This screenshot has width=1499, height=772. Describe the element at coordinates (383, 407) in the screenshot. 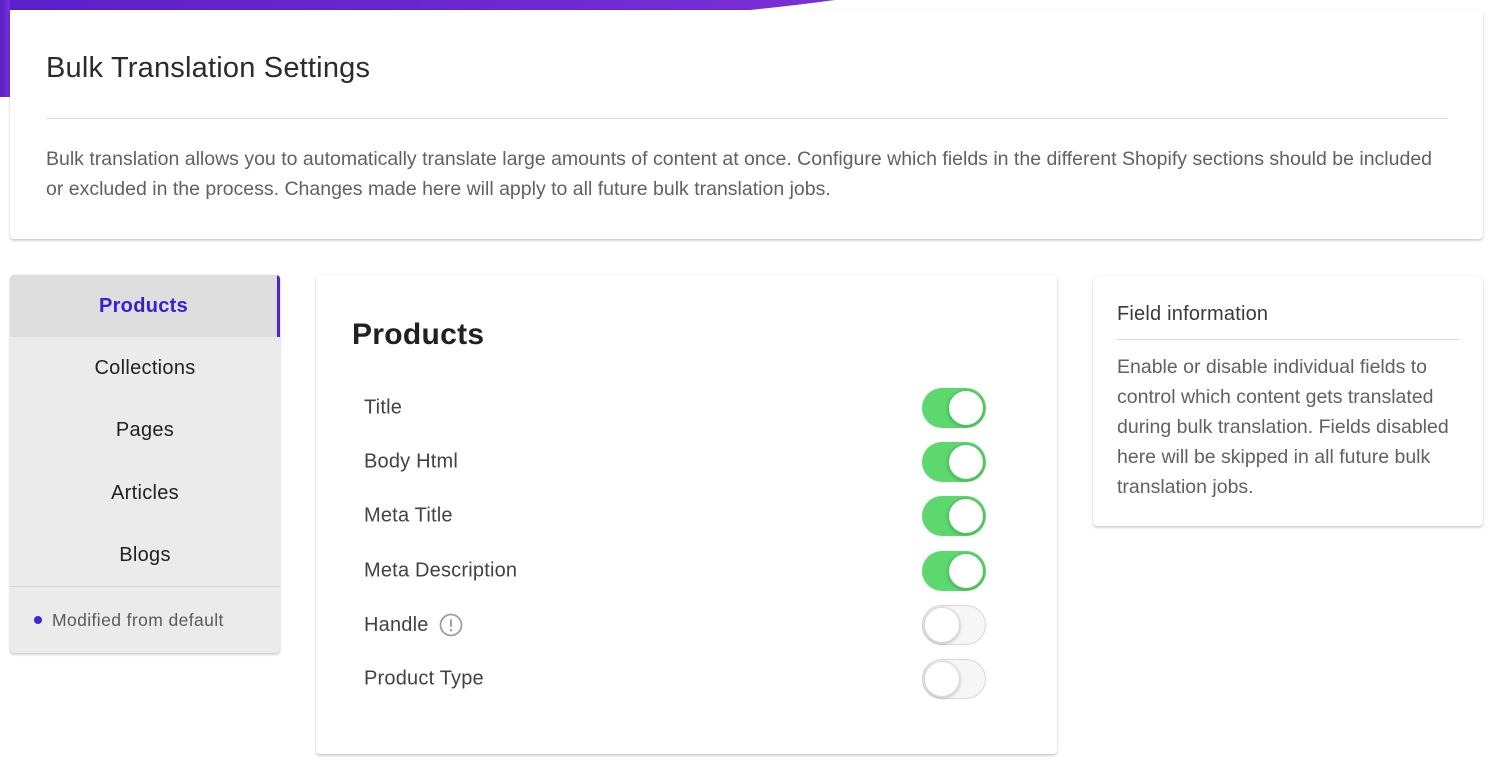

I see `field-label: Title` at that location.